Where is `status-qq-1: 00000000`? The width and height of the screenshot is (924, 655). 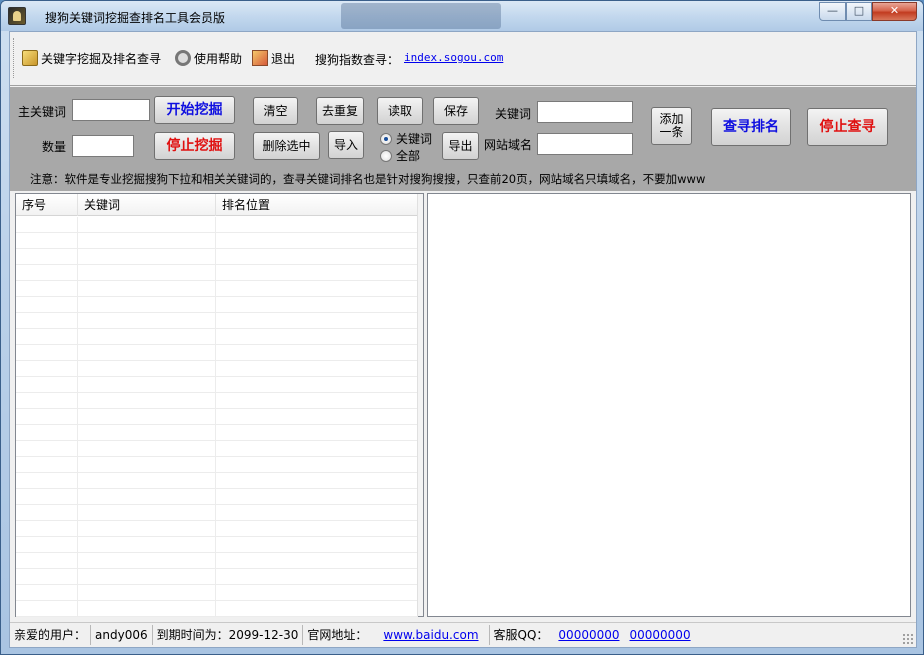 status-qq-1: 00000000 is located at coordinates (588, 635).